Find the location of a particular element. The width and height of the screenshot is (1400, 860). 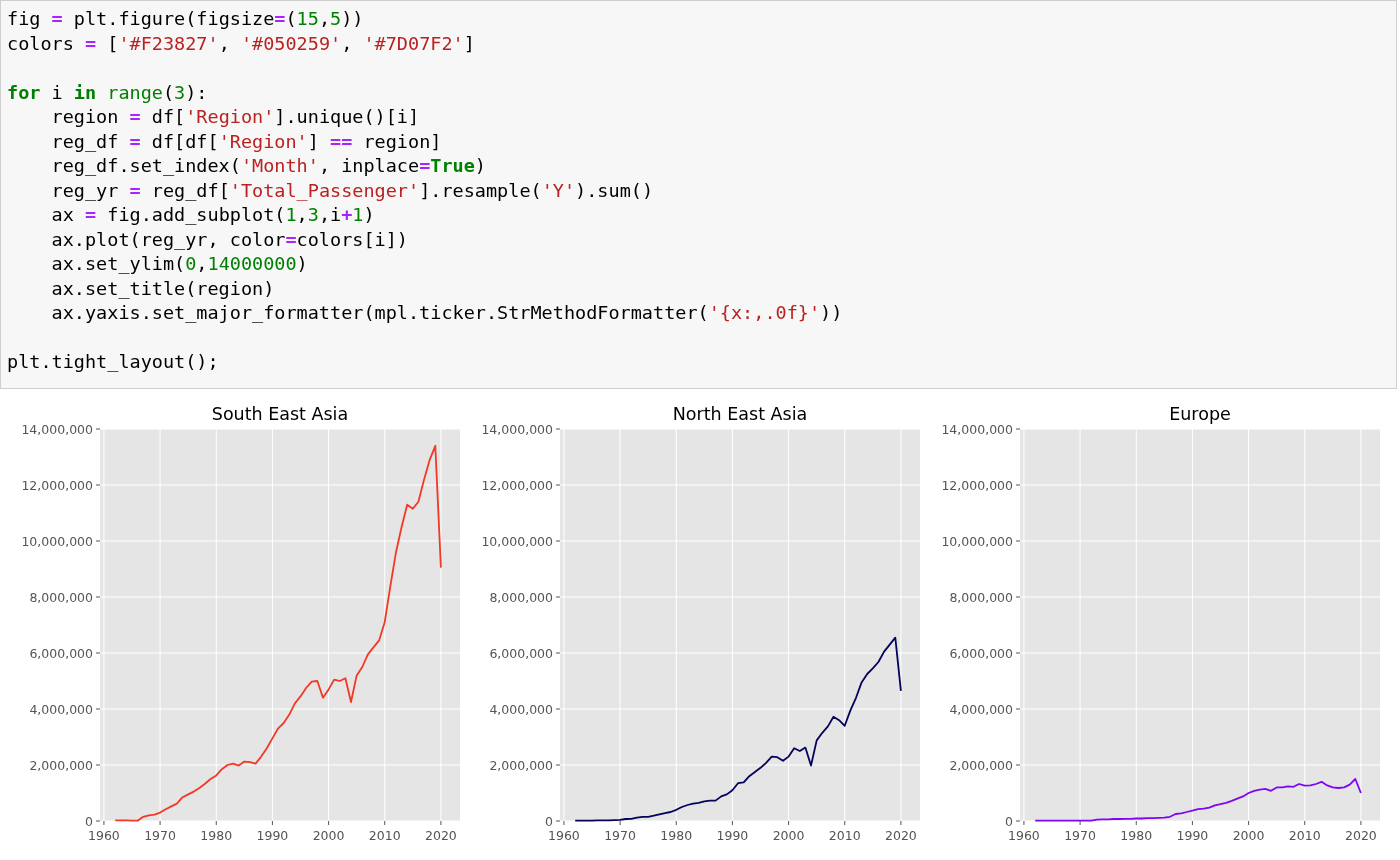

code-line: ax = fig.add_subplot(1,3,i+1) is located at coordinates (213, 215).